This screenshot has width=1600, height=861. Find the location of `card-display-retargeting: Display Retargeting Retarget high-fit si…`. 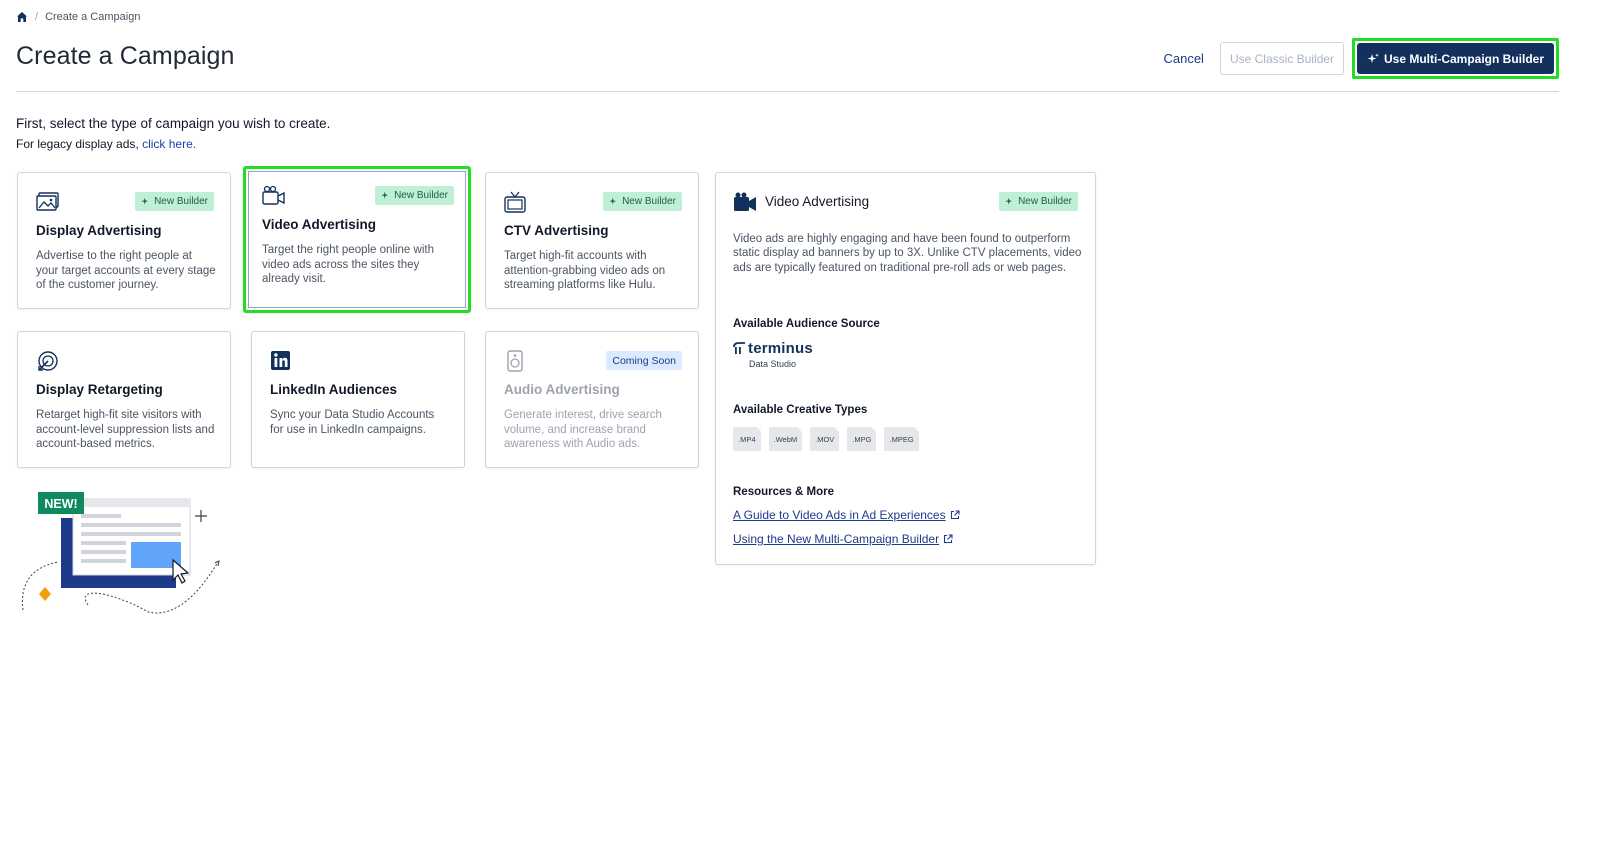

card-display-retargeting: Display Retargeting Retarget high-fit si… is located at coordinates (124, 399).